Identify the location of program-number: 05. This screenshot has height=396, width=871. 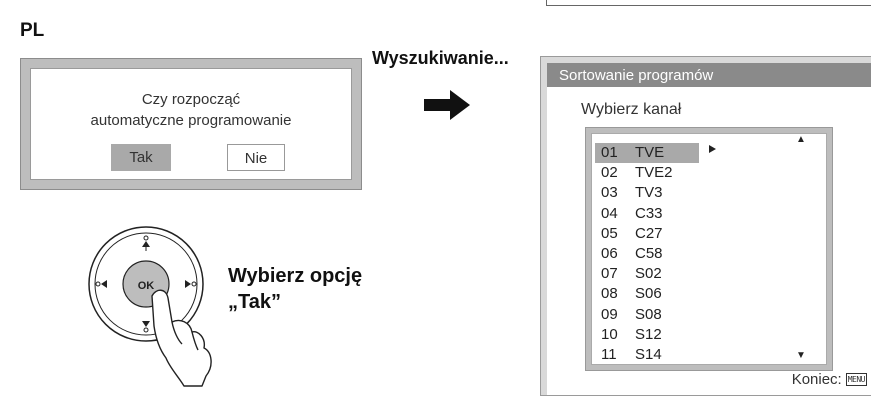
(609, 233).